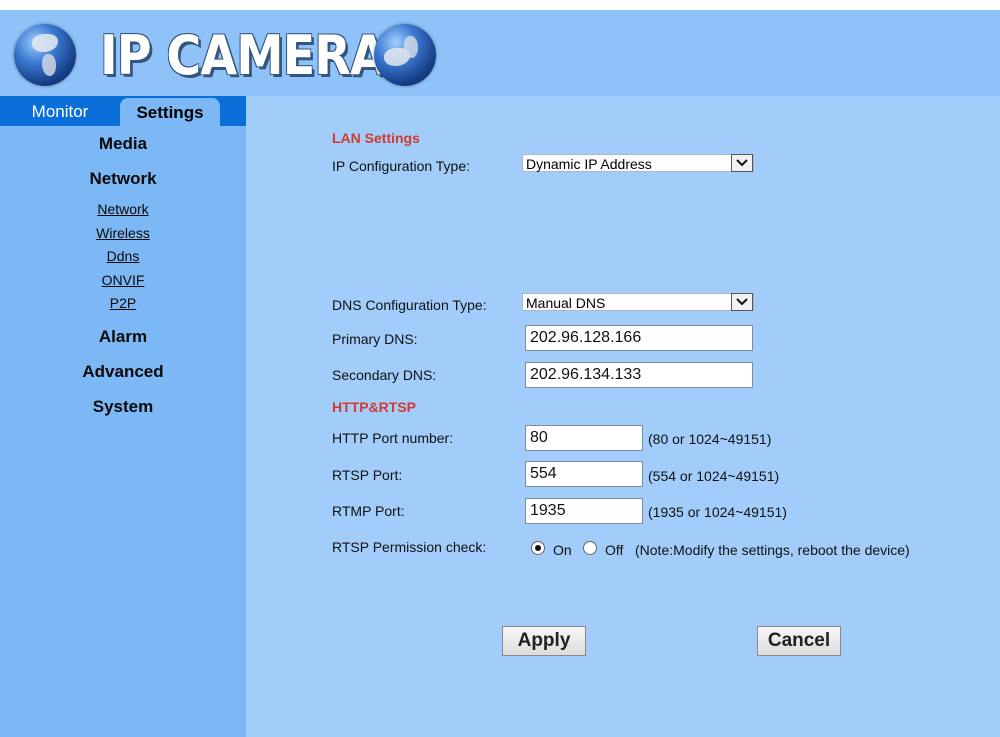 Image resolution: width=1000 pixels, height=737 pixels. I want to click on rtsp-port-label: RTSP Port:, so click(367, 475).